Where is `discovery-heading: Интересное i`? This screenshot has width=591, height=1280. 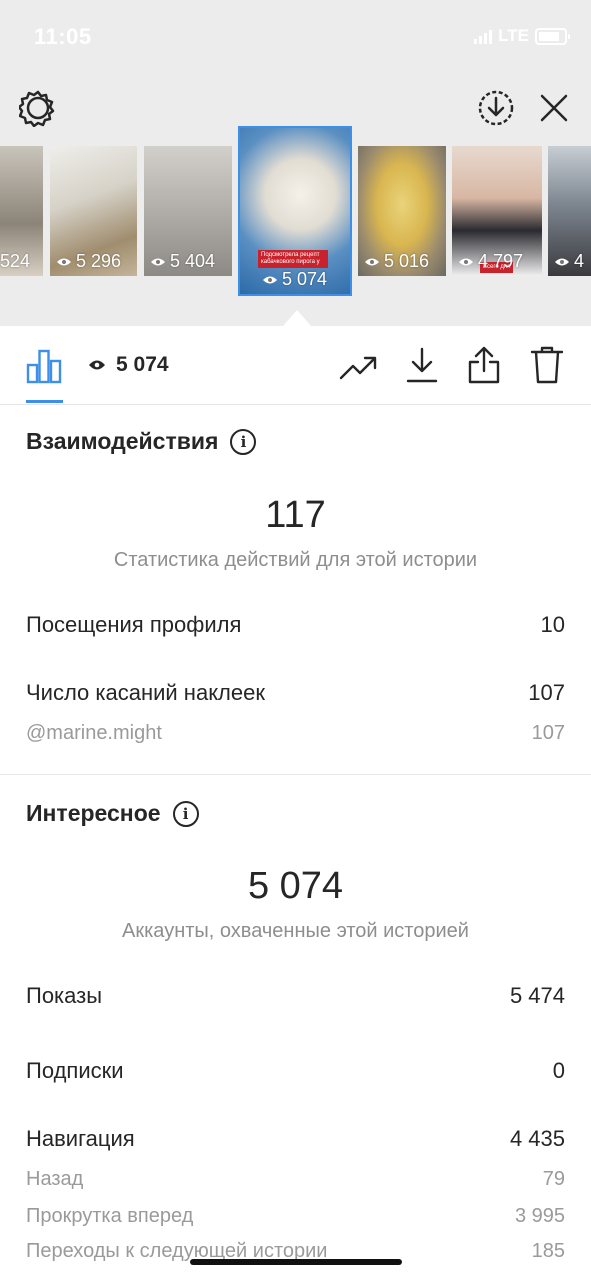
discovery-heading: Интересное i is located at coordinates (112, 813).